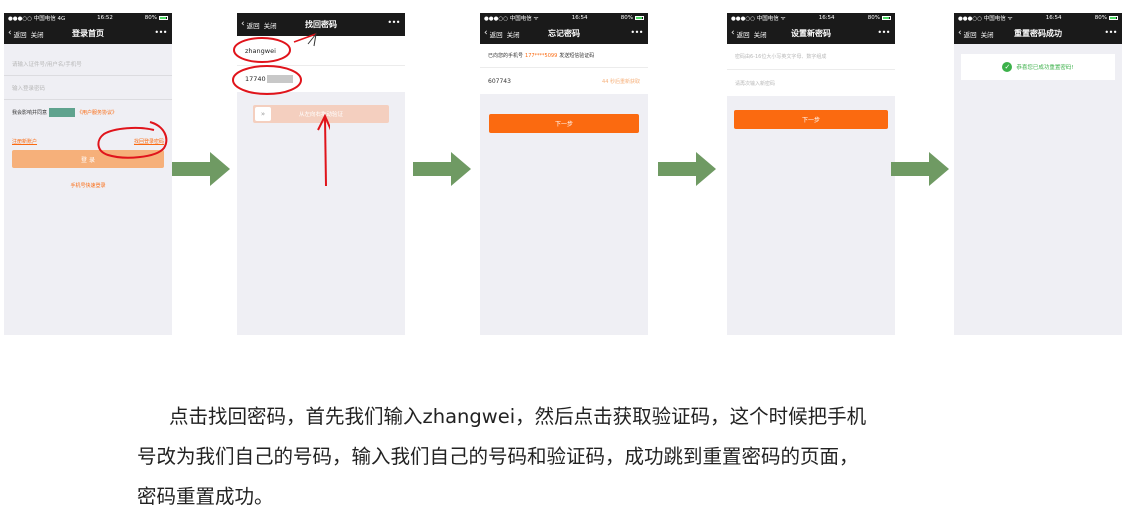 Image resolution: width=1126 pixels, height=508 pixels. What do you see at coordinates (132, 140) in the screenshot?
I see `annotation-circle-forgot` at bounding box center [132, 140].